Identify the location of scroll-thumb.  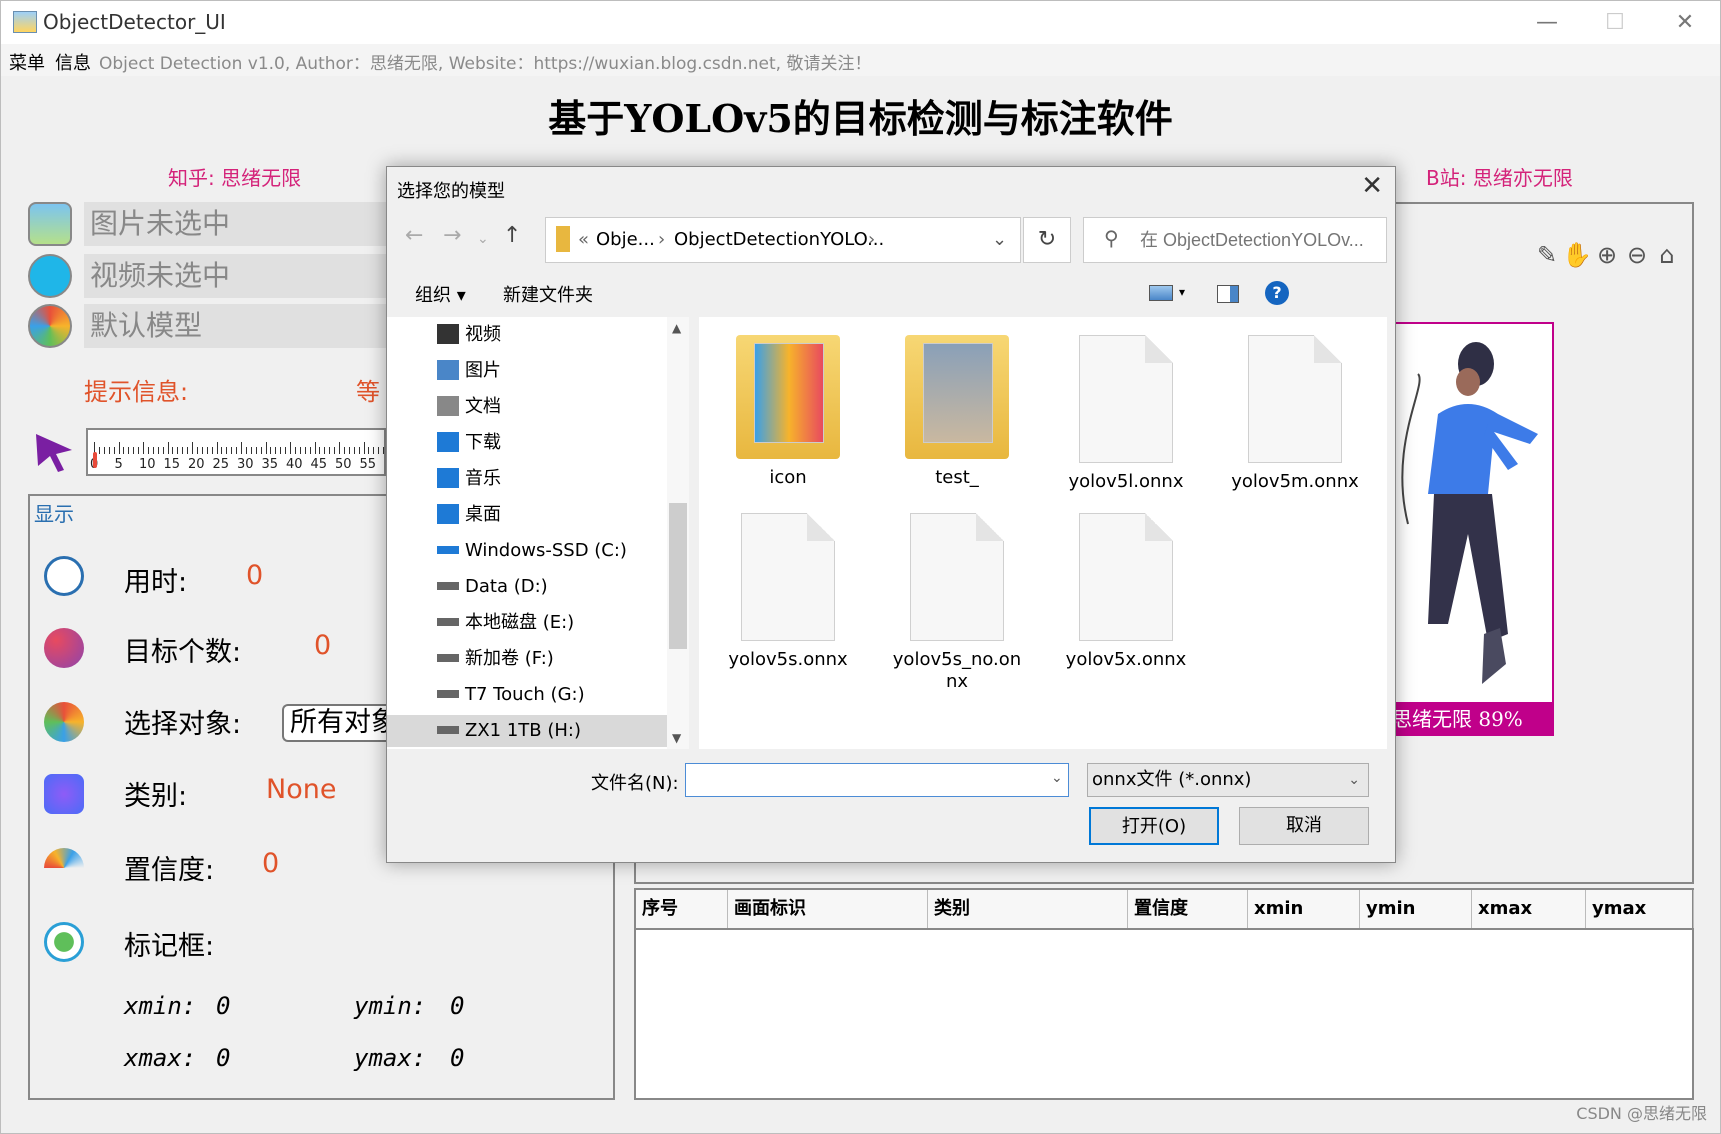
(678, 576).